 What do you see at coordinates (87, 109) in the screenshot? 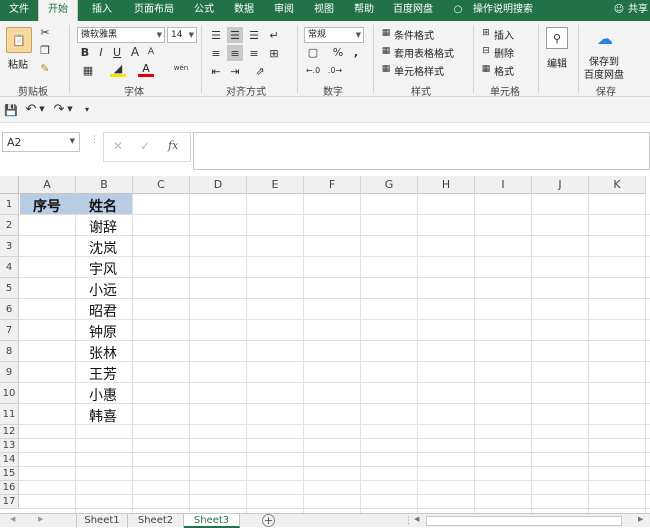
I see `customize-toolbar-icon: ▾` at bounding box center [87, 109].